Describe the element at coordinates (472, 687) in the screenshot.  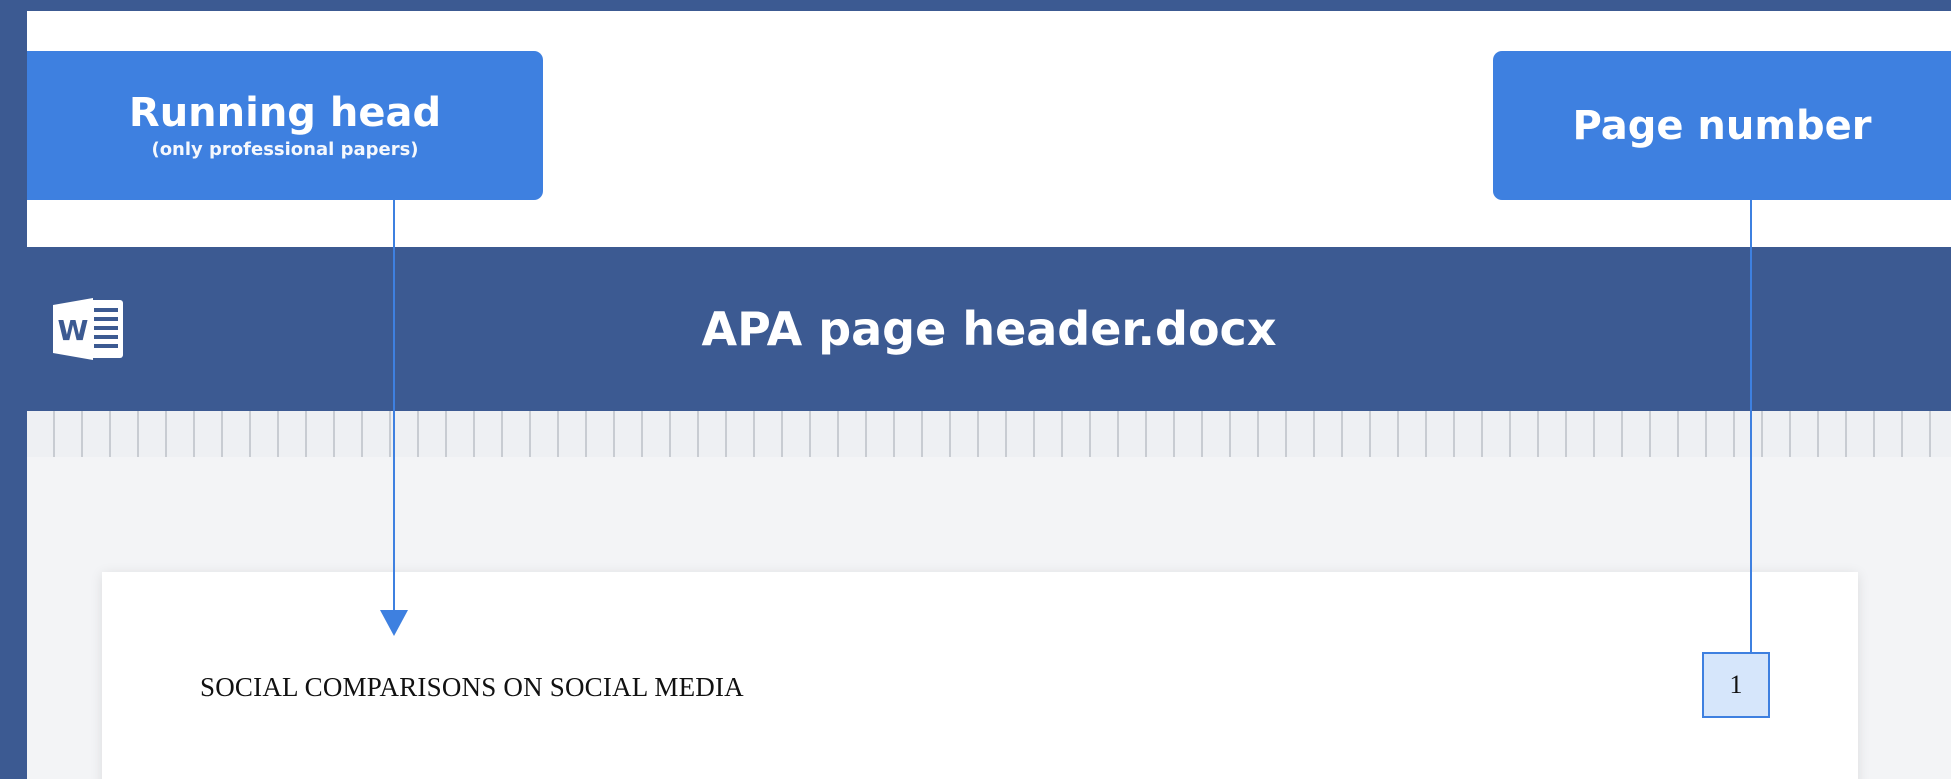
I see `running-head-text: SOCIAL COMPARISONS ON SOCIAL MEDIA` at that location.